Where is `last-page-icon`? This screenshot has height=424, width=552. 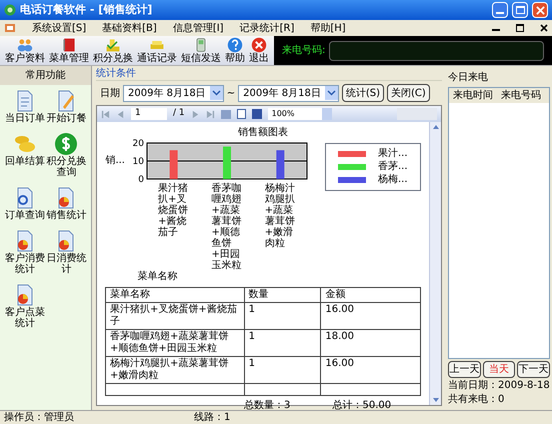 last-page-icon is located at coordinates (210, 114).